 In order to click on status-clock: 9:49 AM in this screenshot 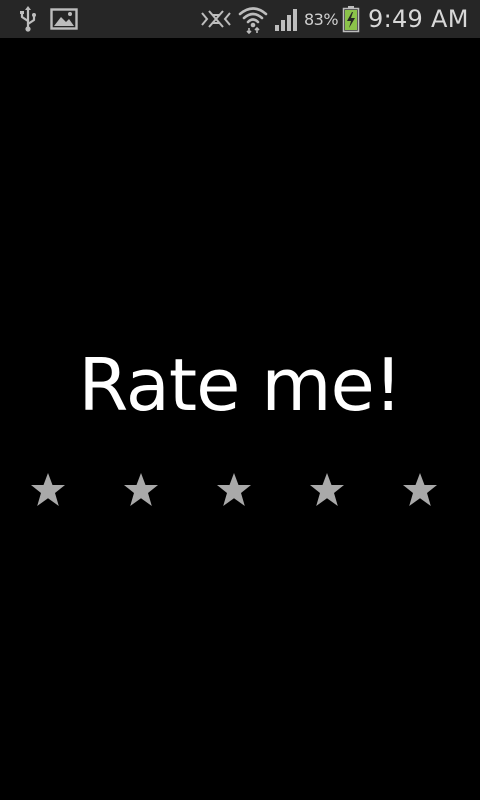, I will do `click(418, 19)`.